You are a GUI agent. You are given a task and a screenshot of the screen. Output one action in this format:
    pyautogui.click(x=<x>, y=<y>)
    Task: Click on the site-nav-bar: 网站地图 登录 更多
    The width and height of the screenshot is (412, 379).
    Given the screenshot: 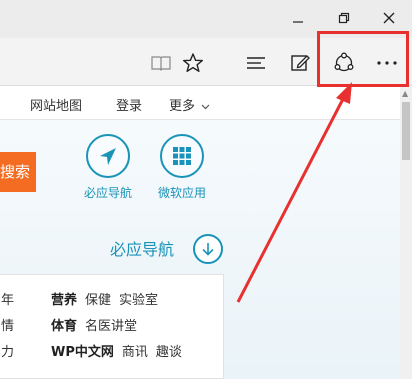 What is the action you would take?
    pyautogui.click(x=200, y=103)
    